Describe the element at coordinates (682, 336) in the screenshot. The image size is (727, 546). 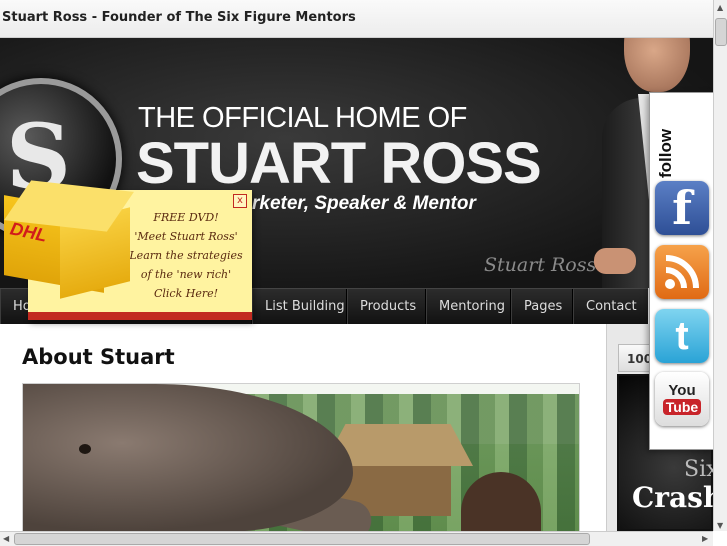
I see `twitter-icon: t` at that location.